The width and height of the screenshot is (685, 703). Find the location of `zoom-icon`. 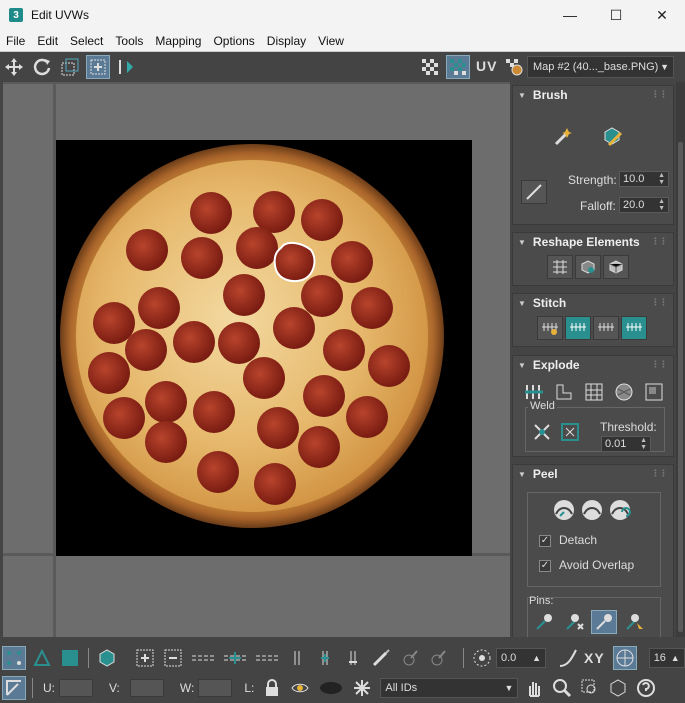

zoom-icon is located at coordinates (562, 688).